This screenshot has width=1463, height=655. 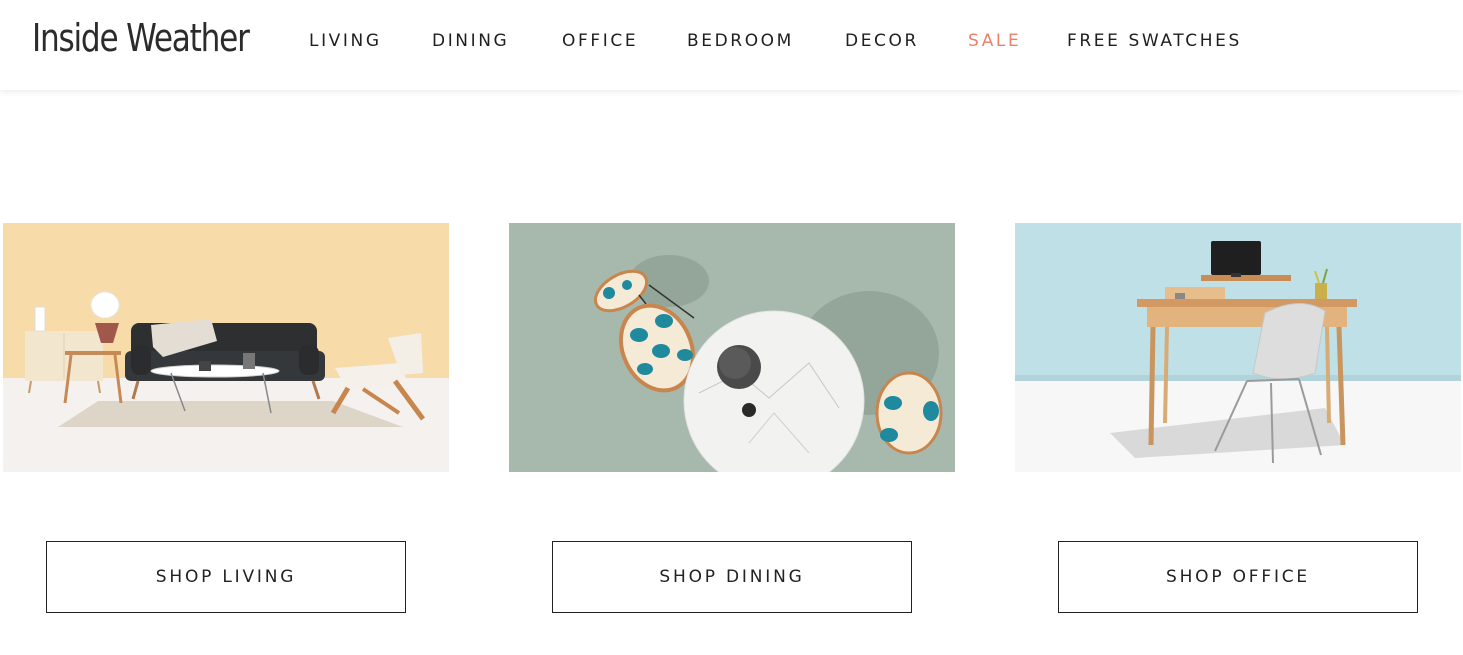 What do you see at coordinates (740, 41) in the screenshot?
I see `nav-item-bedroom: BEDROOM` at bounding box center [740, 41].